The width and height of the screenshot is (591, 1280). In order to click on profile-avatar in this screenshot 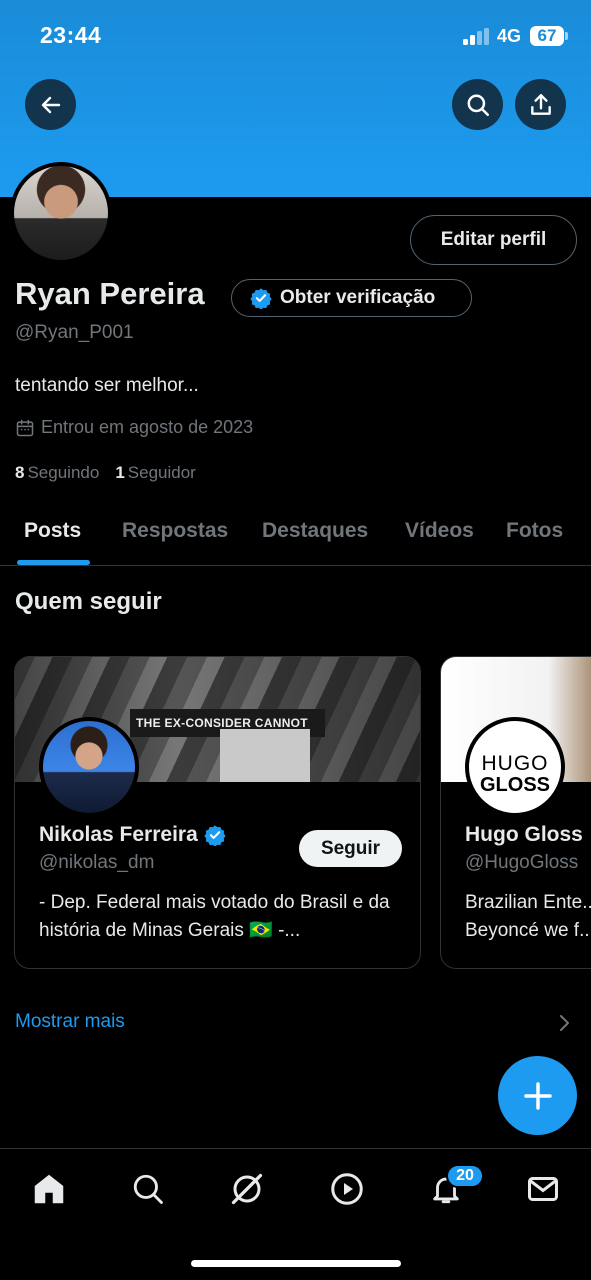, I will do `click(61, 213)`.